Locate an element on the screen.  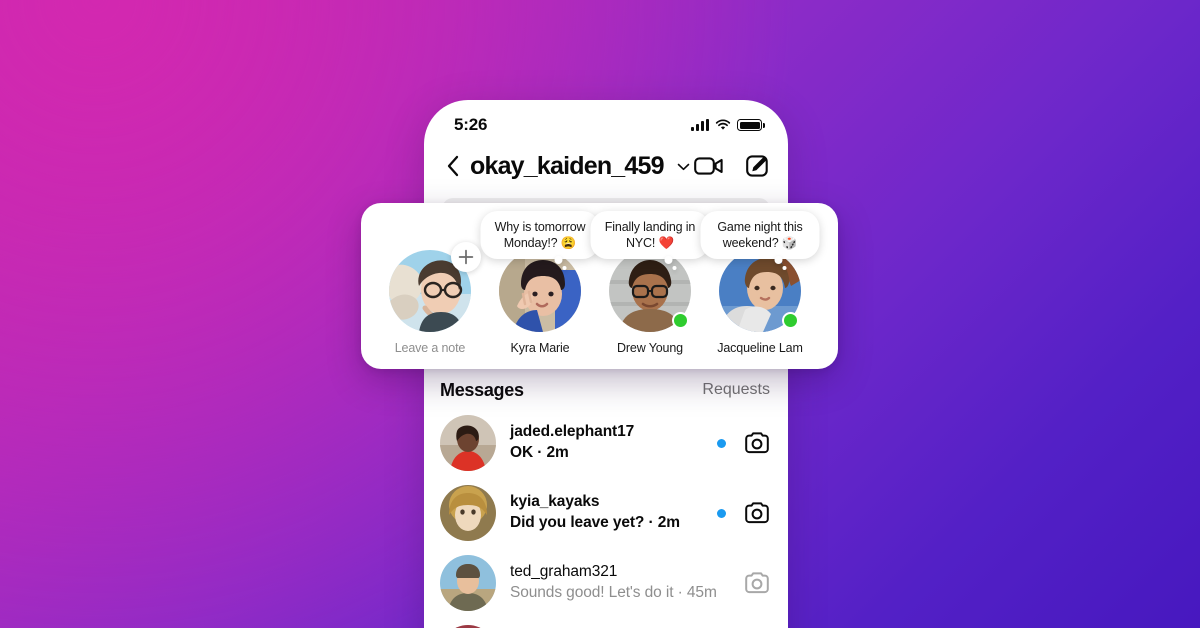
chevron-down-icon is located at coordinates (683, 167).